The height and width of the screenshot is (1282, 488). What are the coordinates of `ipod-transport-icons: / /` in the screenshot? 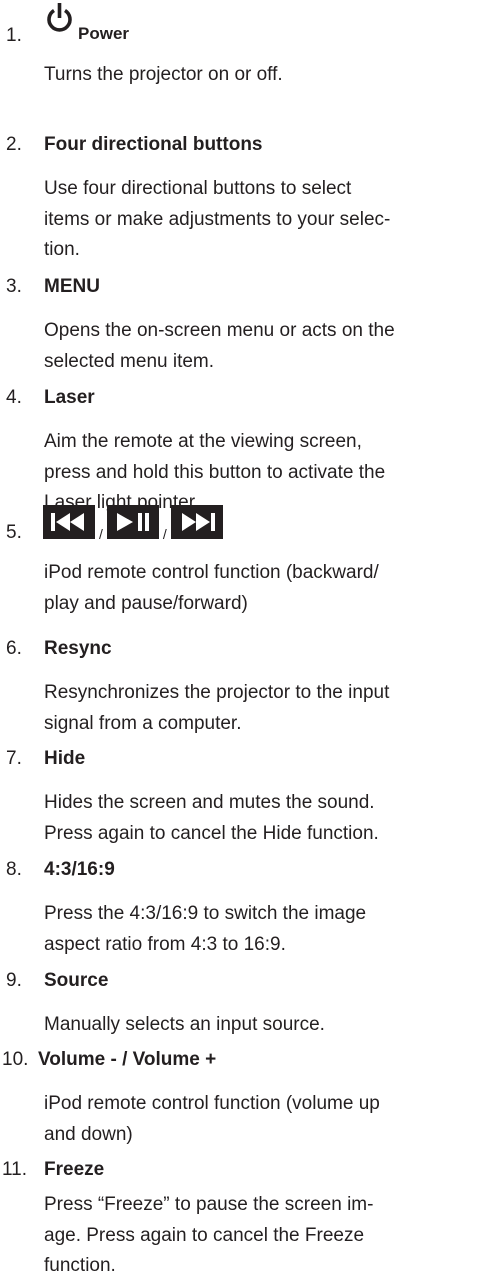 It's located at (133, 523).